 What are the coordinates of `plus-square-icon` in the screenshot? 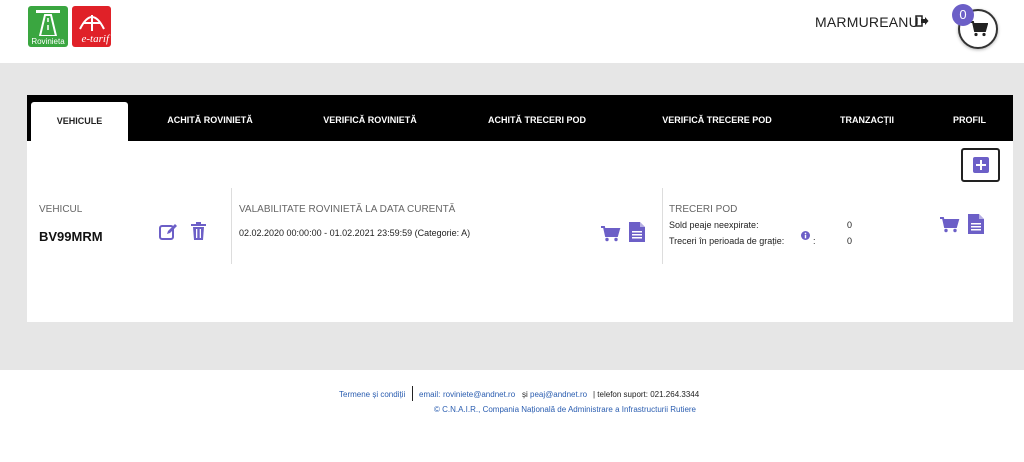 It's located at (981, 165).